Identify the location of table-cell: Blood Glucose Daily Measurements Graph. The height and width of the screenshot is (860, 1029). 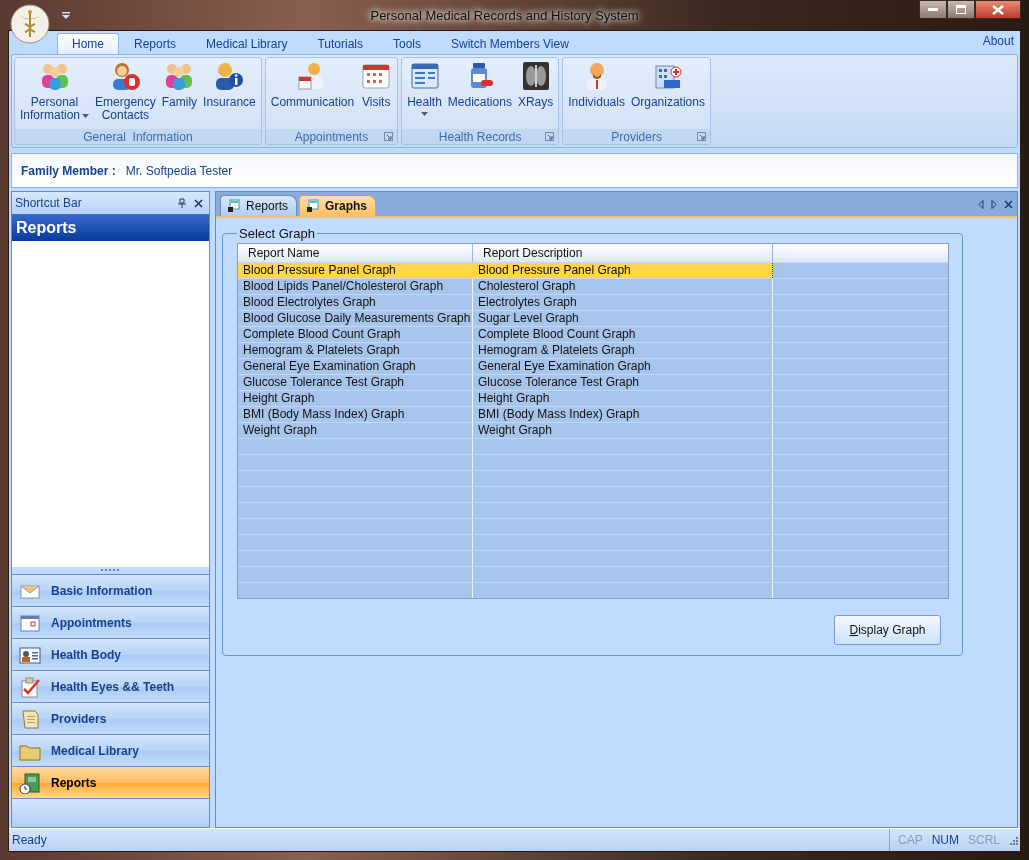
(355, 318).